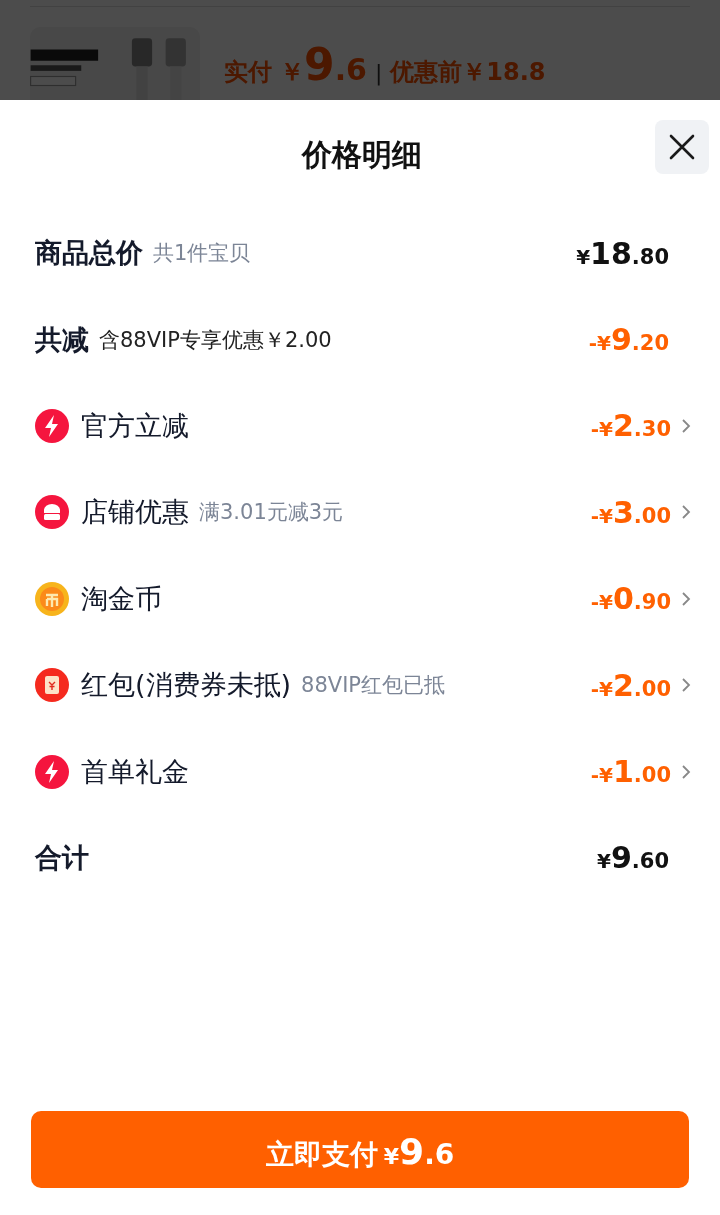 This screenshot has height=1215, width=720. Describe the element at coordinates (271, 513) in the screenshot. I see `row-note: 满3.01元减3元` at that location.